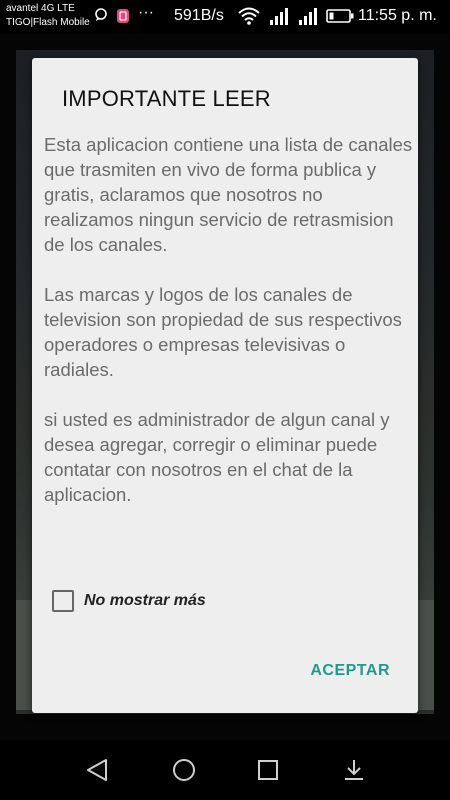 This screenshot has height=800, width=450. I want to click on signal-strength-icon, so click(279, 18).